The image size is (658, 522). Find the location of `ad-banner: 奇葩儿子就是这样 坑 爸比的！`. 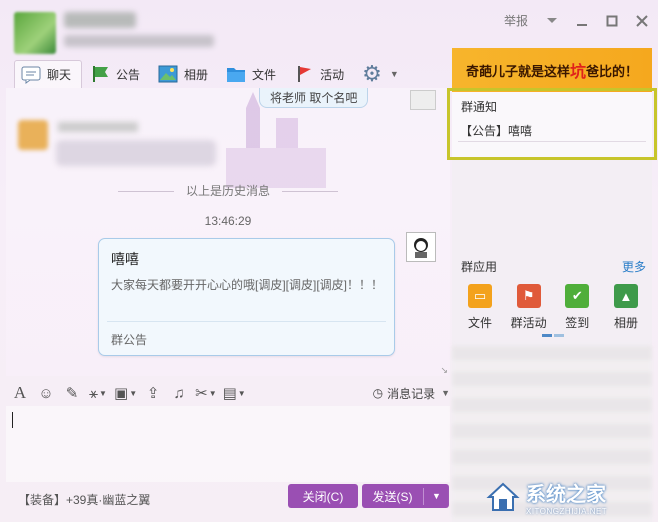

ad-banner: 奇葩儿子就是这样 坑 爸比的！ is located at coordinates (552, 70).